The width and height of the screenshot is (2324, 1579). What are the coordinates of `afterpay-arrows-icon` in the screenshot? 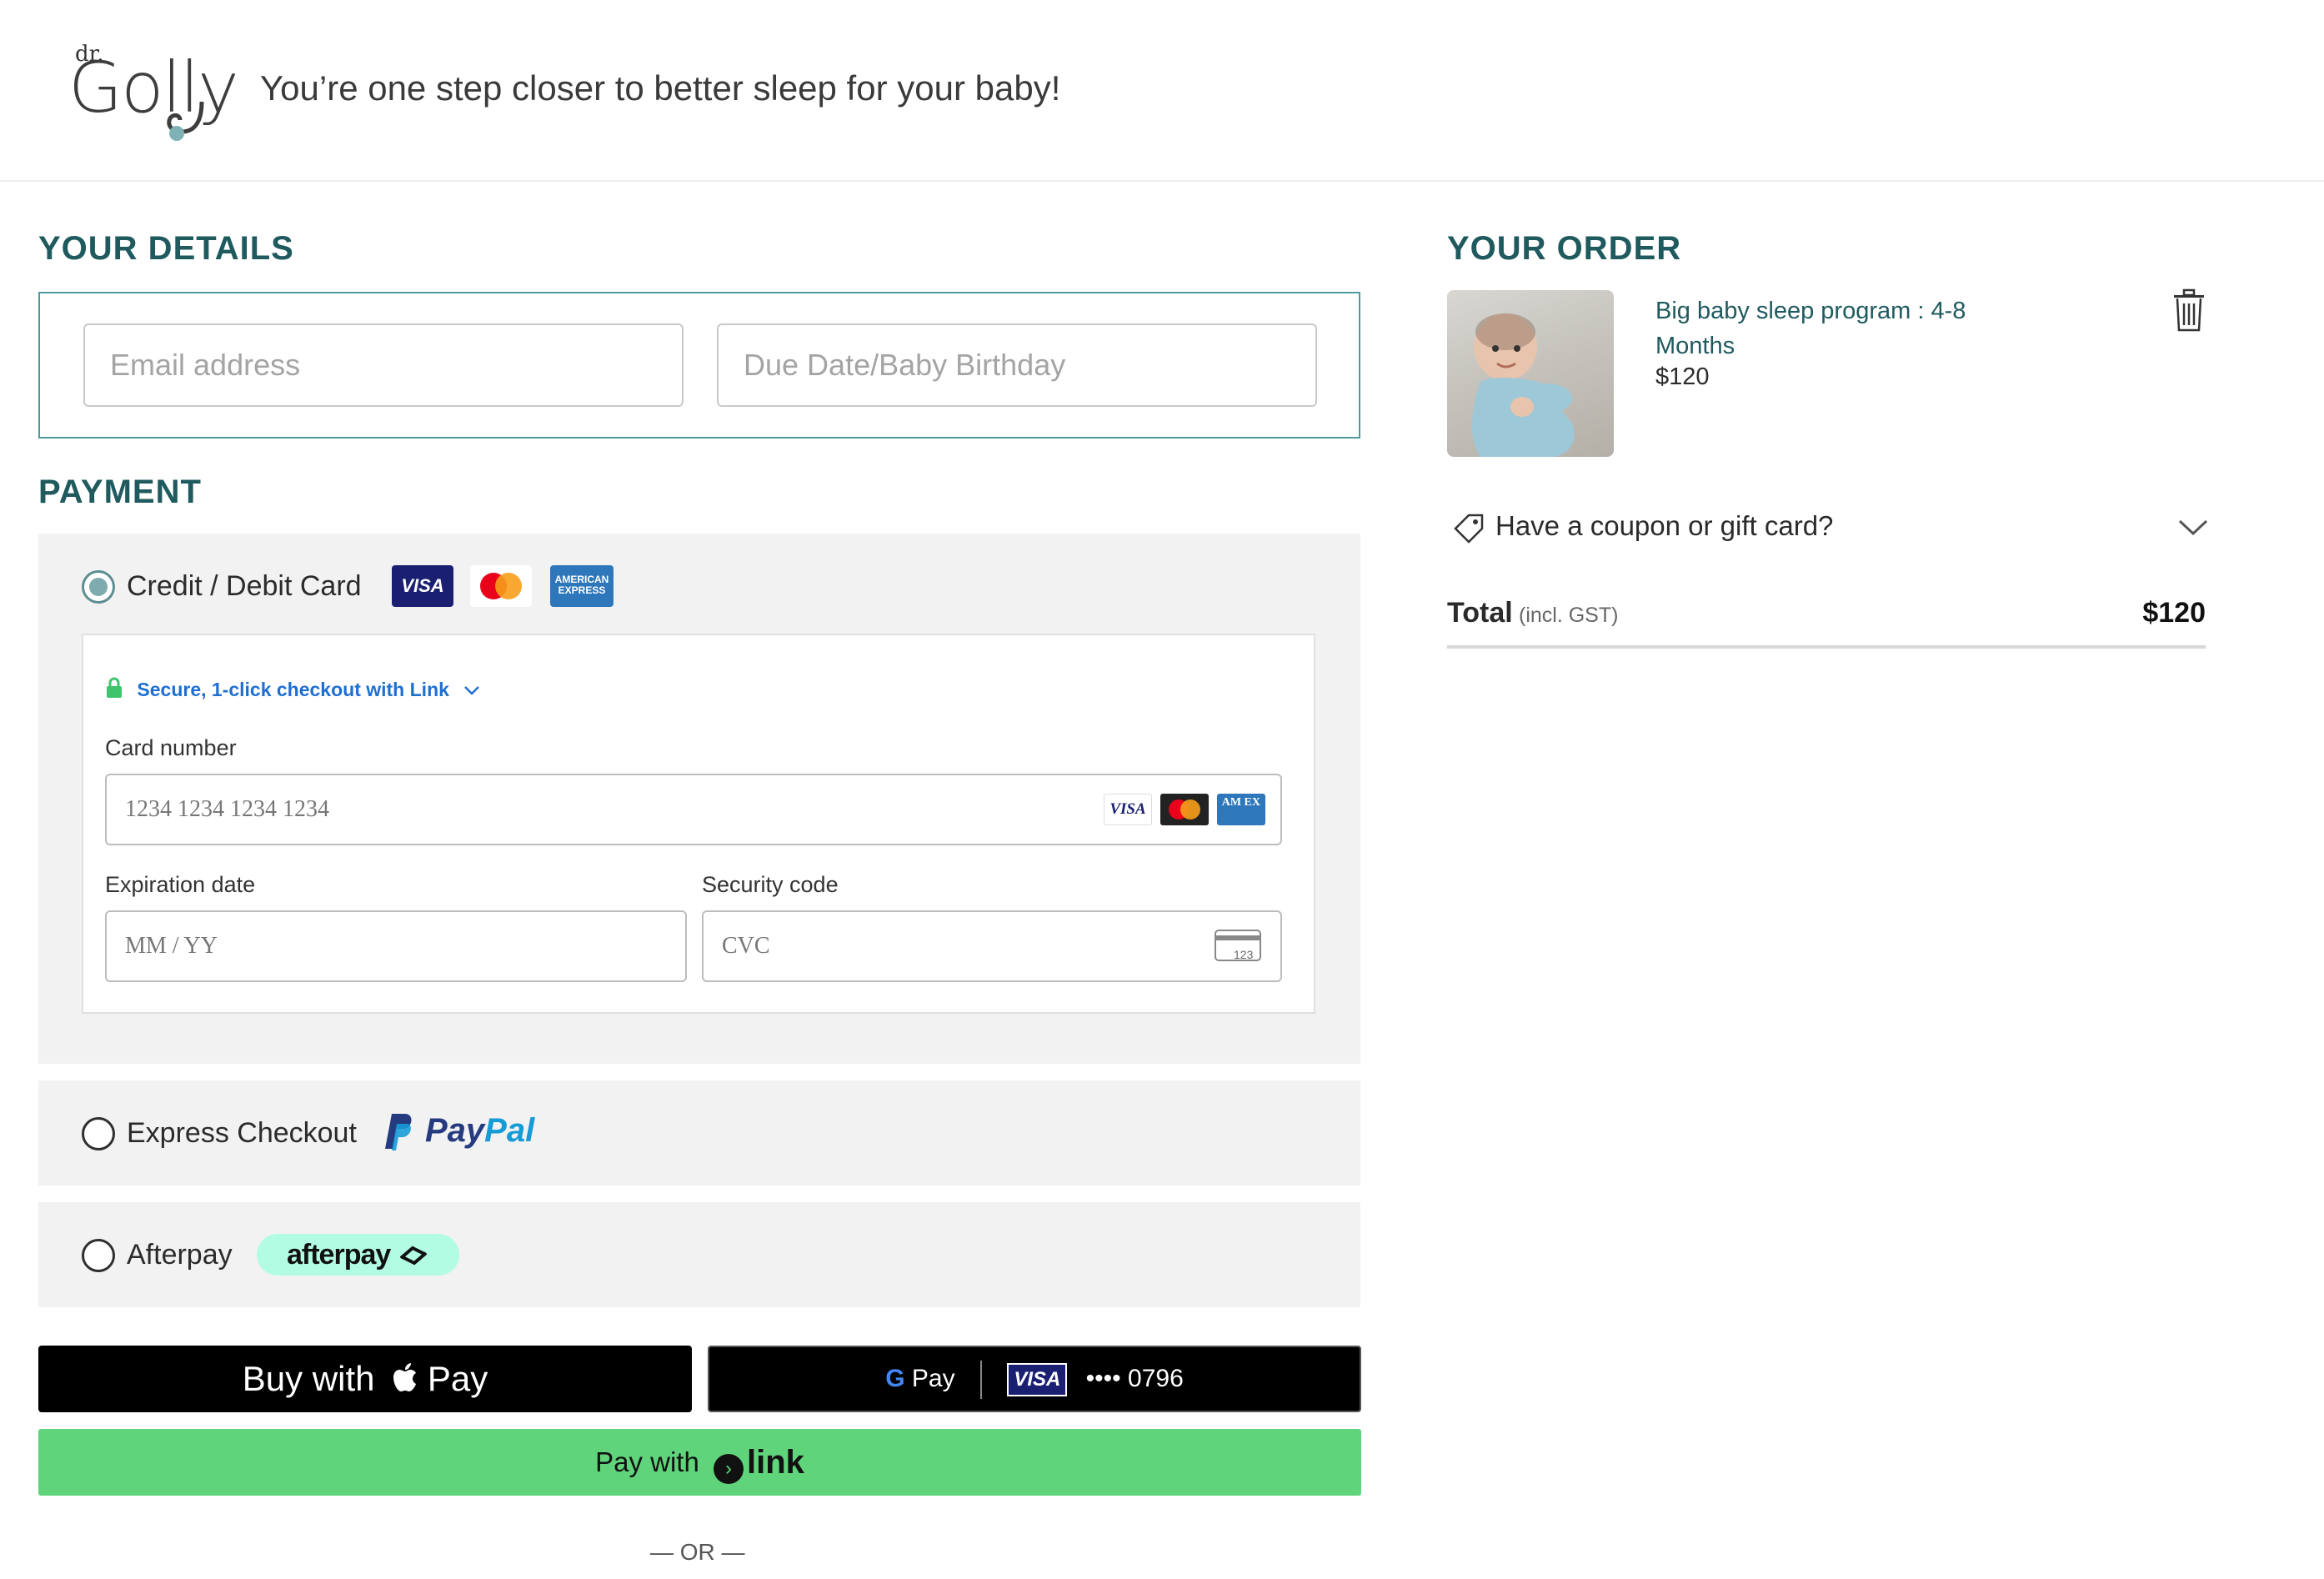 It's located at (414, 1256).